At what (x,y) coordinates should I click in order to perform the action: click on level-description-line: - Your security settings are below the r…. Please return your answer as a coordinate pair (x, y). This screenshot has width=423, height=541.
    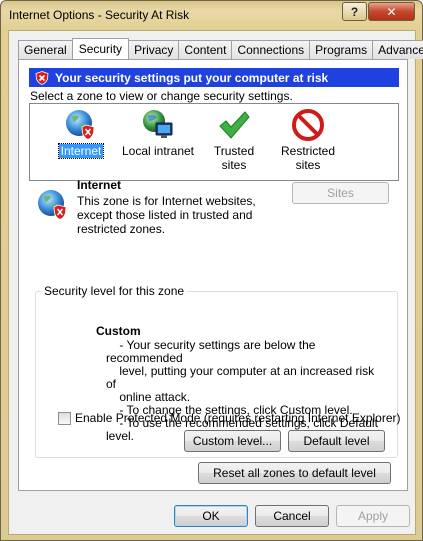
    Looking at the image, I should click on (212, 351).